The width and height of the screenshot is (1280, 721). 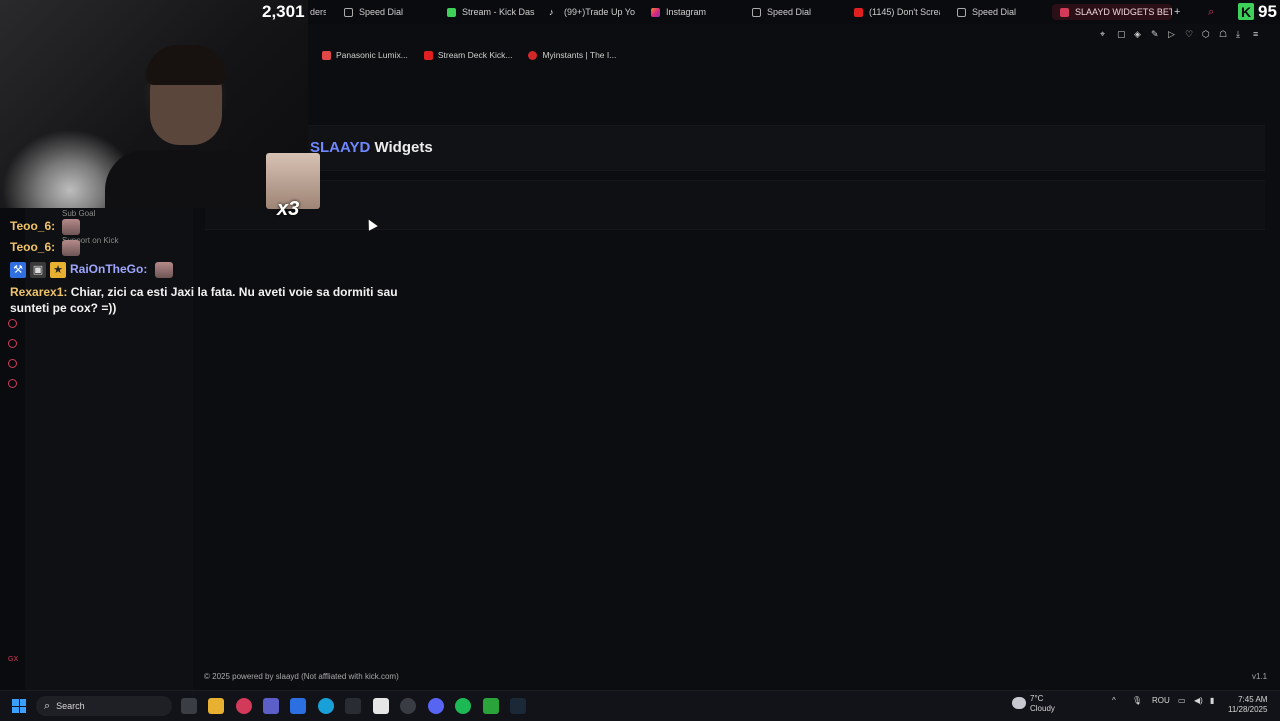 I want to click on browser-tab-1: ders, so click(x=318, y=12).